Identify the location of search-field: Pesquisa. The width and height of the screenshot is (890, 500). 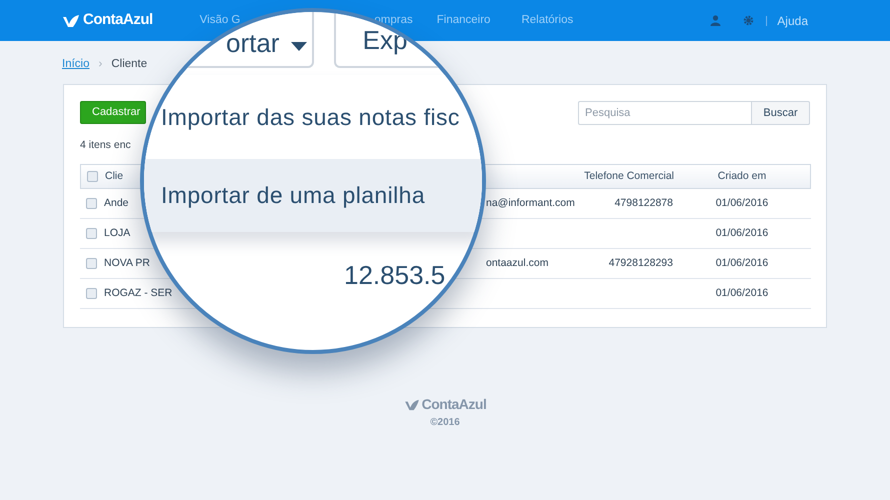
(665, 113).